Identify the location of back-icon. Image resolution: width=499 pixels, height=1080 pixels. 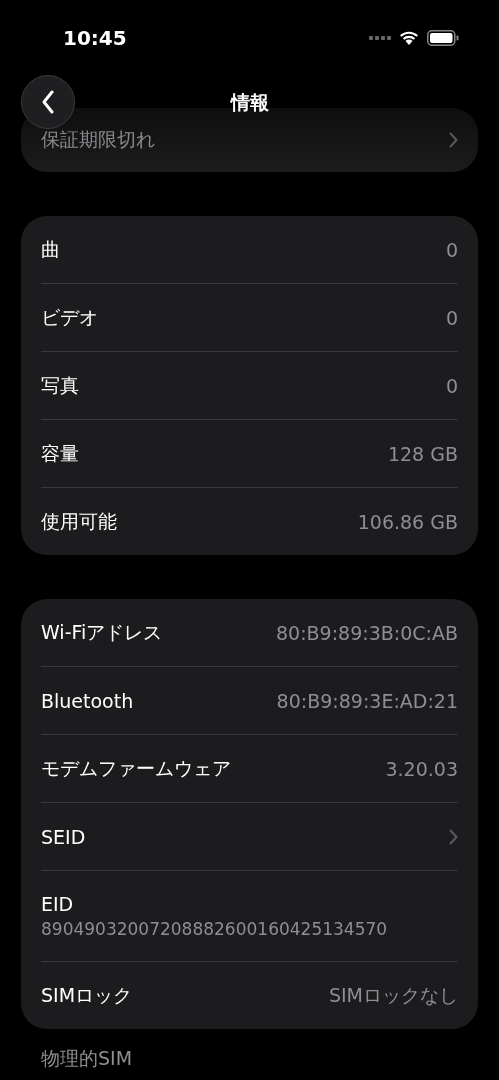
(48, 102).